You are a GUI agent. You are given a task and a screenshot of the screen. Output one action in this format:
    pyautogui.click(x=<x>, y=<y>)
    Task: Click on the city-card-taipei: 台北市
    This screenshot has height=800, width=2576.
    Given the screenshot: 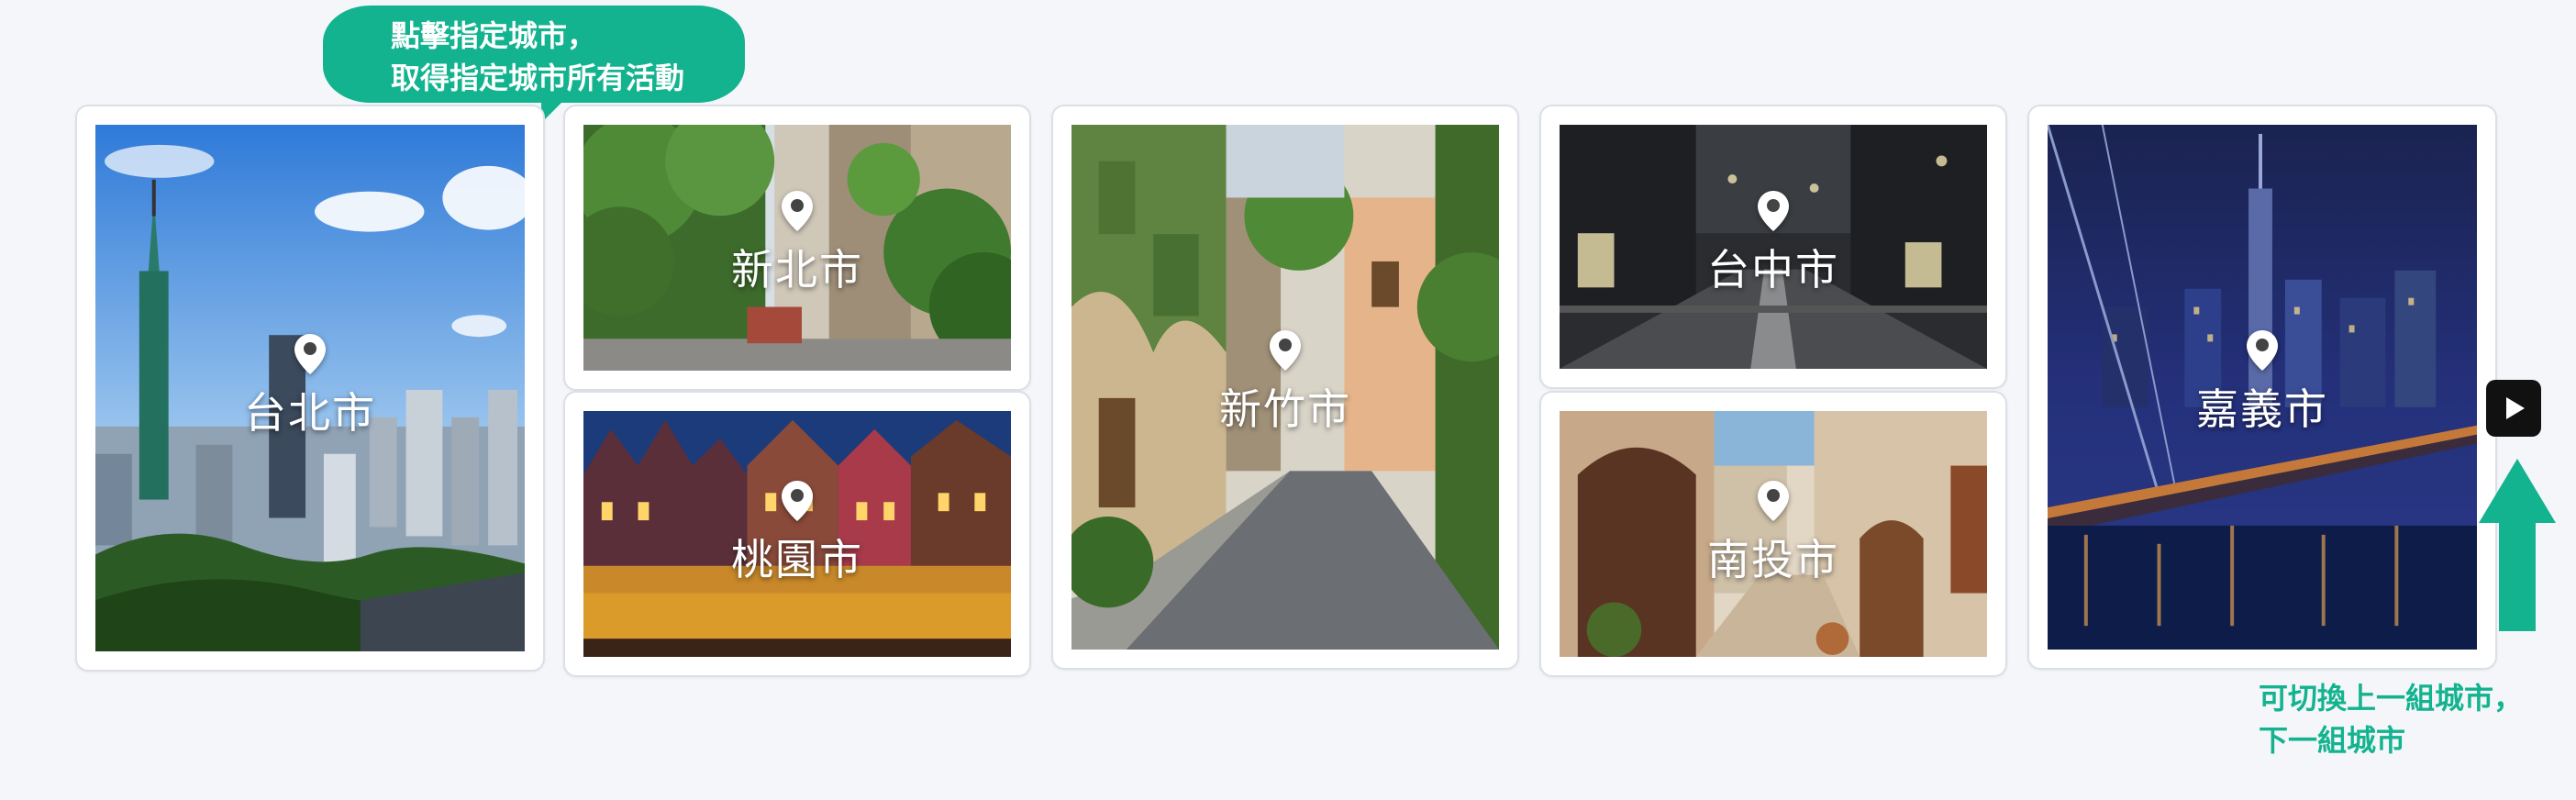 What is the action you would take?
    pyautogui.click(x=310, y=389)
    